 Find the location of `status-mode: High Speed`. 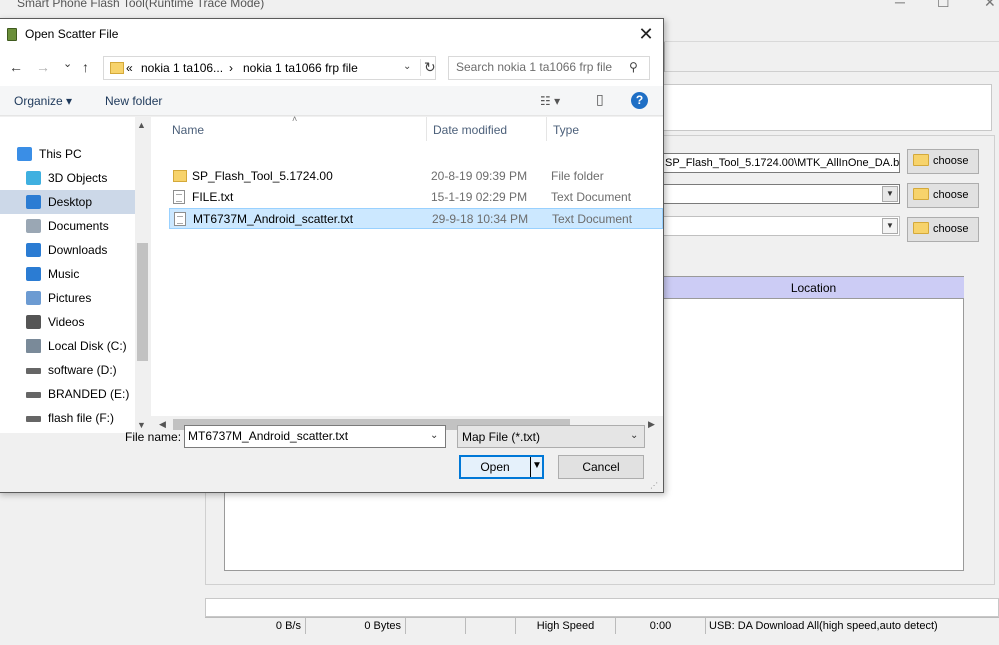

status-mode: High Speed is located at coordinates (566, 626).